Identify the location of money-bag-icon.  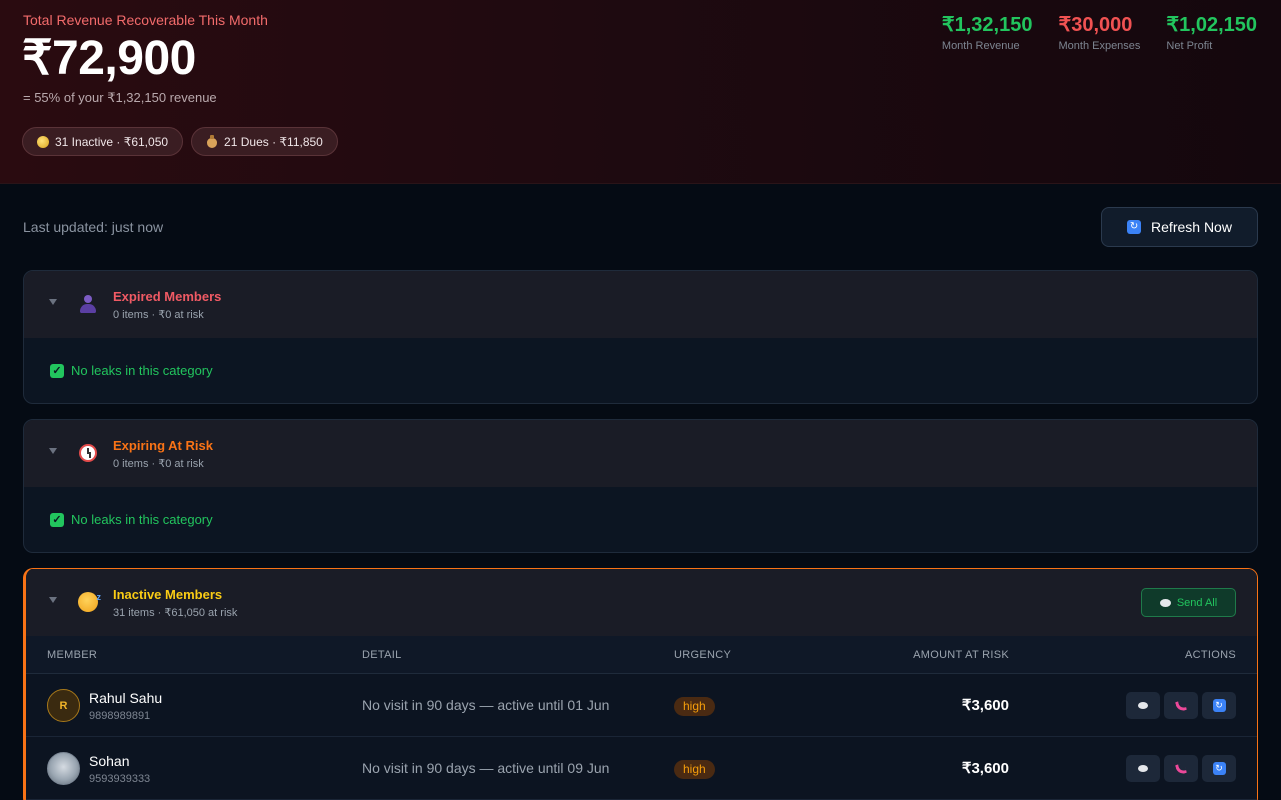
(212, 141).